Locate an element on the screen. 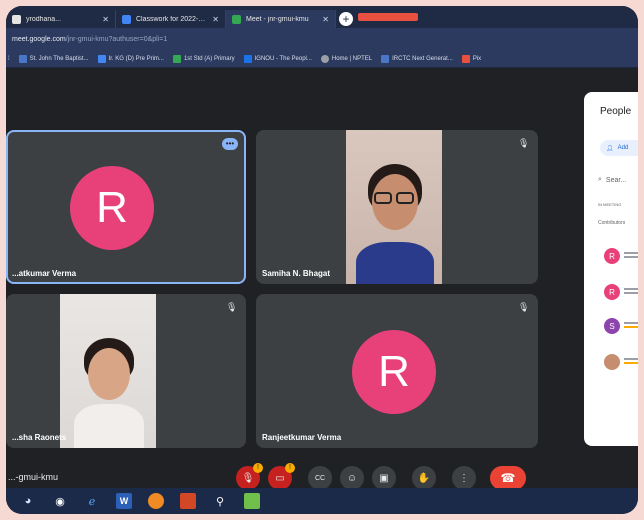 Image resolution: width=644 pixels, height=520 pixels. end-call-button: ☎︎ is located at coordinates (508, 478).